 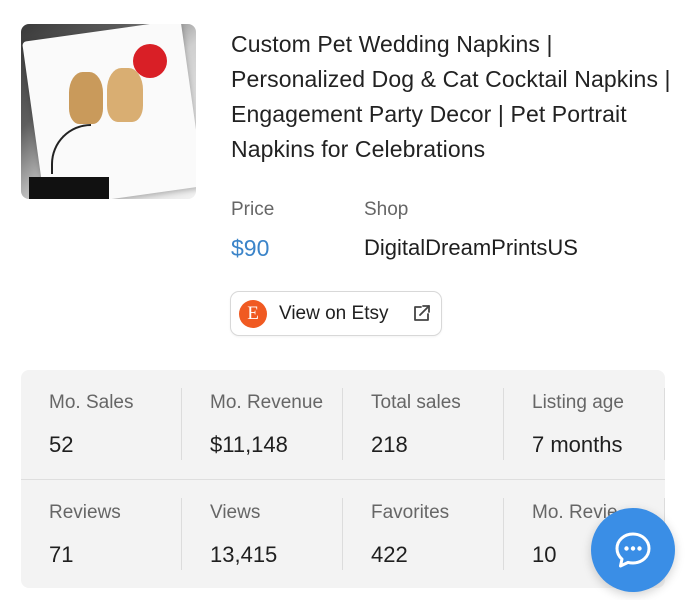 I want to click on stat-label: Views, so click(x=235, y=512).